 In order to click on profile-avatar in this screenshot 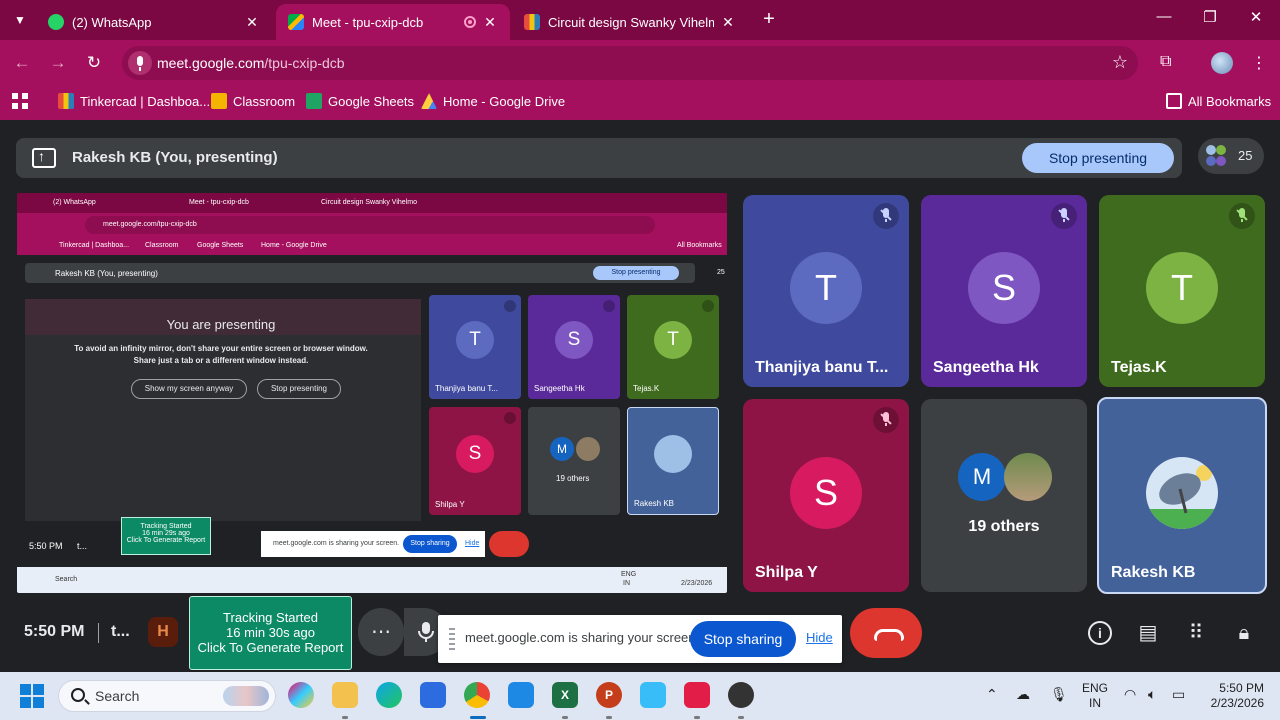, I will do `click(1222, 63)`.